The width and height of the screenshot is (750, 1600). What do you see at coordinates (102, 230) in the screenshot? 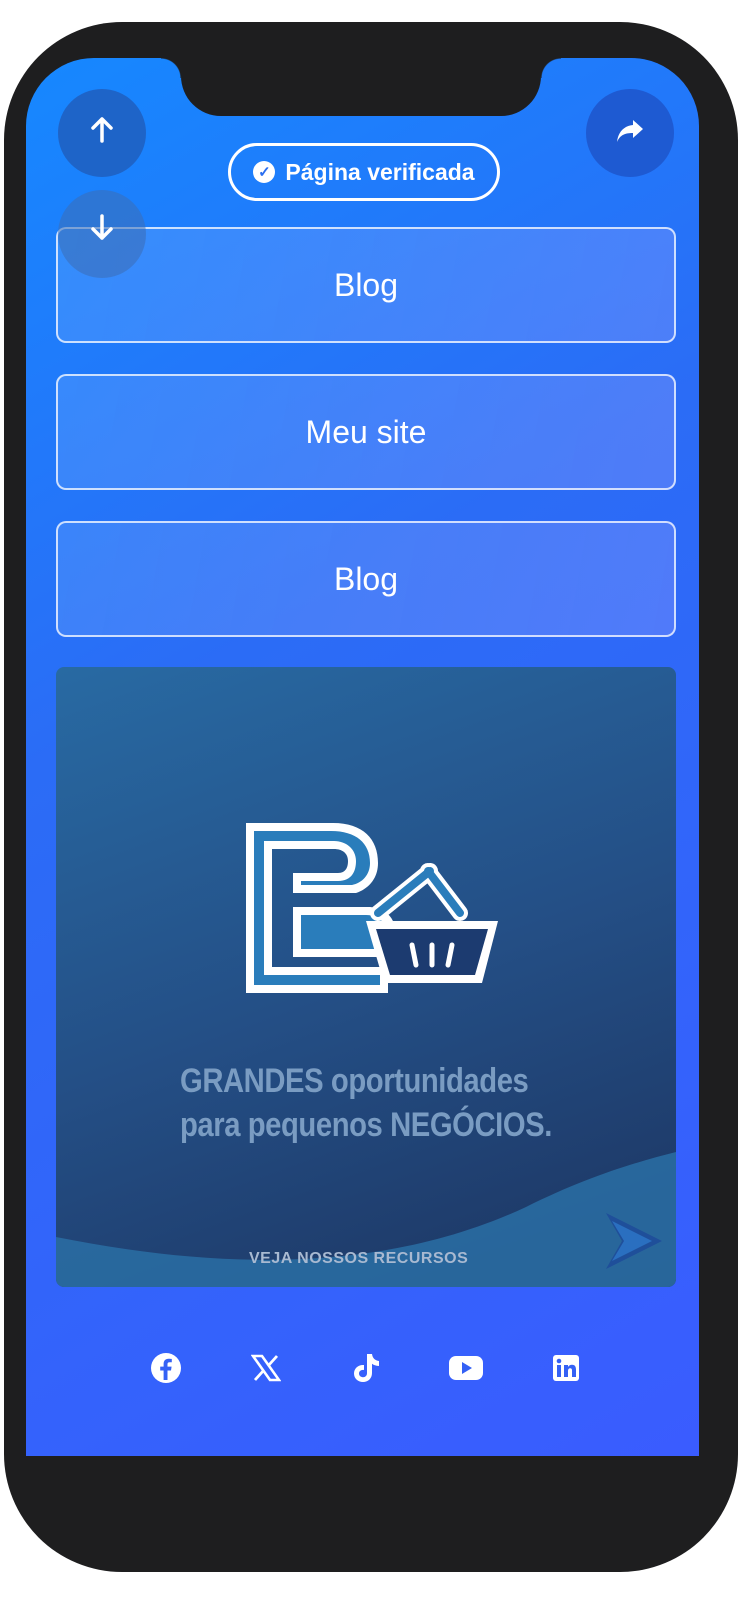
I see `arrow-down-icon` at bounding box center [102, 230].